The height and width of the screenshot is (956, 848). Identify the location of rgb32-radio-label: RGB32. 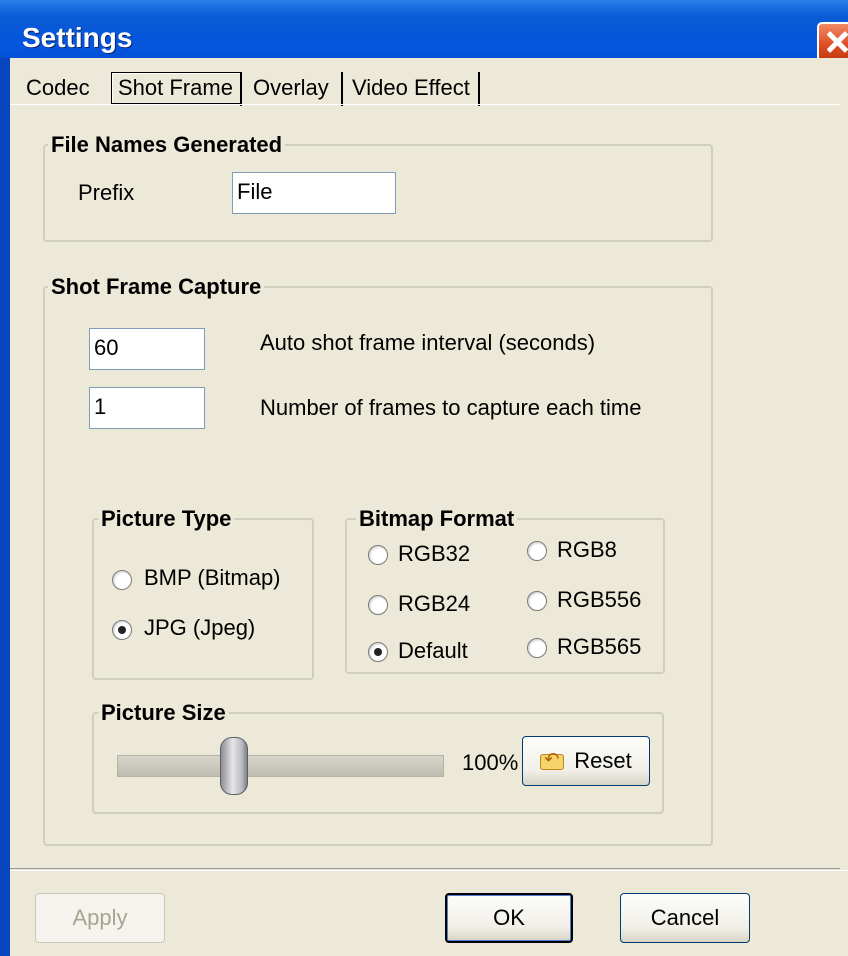
(434, 553).